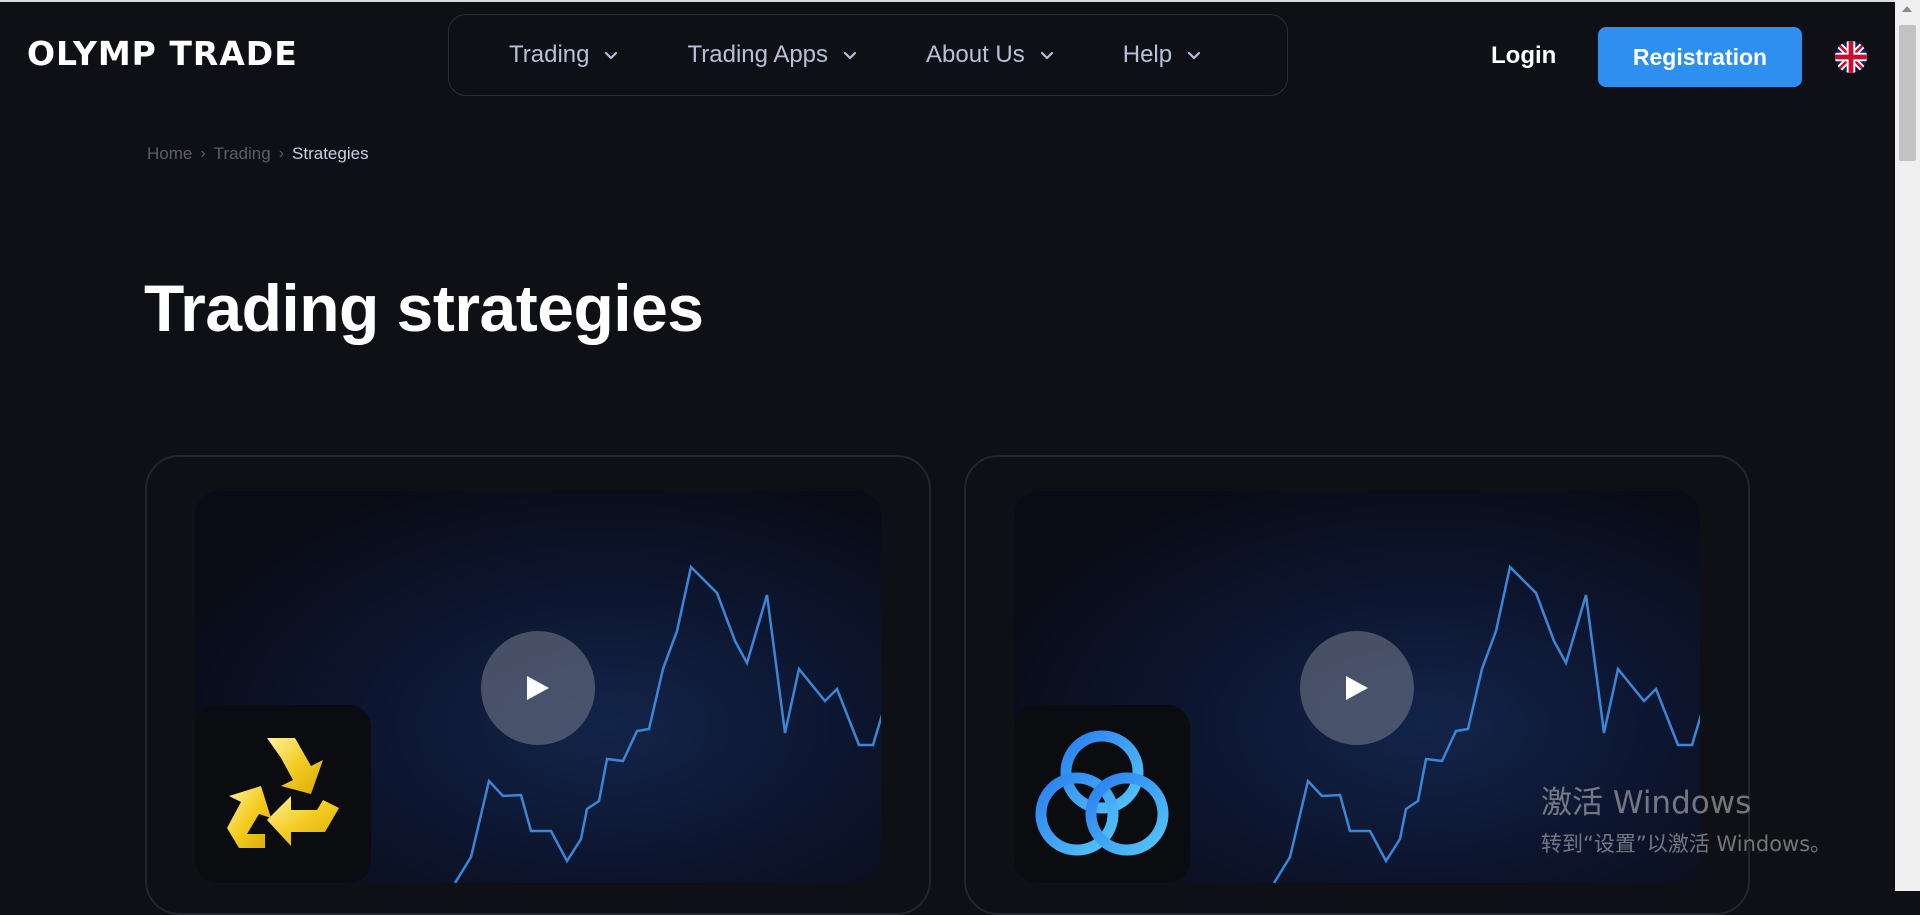  What do you see at coordinates (1686, 844) in the screenshot?
I see `watermark-subtitle: 转到“设置”以激活 Windows。` at bounding box center [1686, 844].